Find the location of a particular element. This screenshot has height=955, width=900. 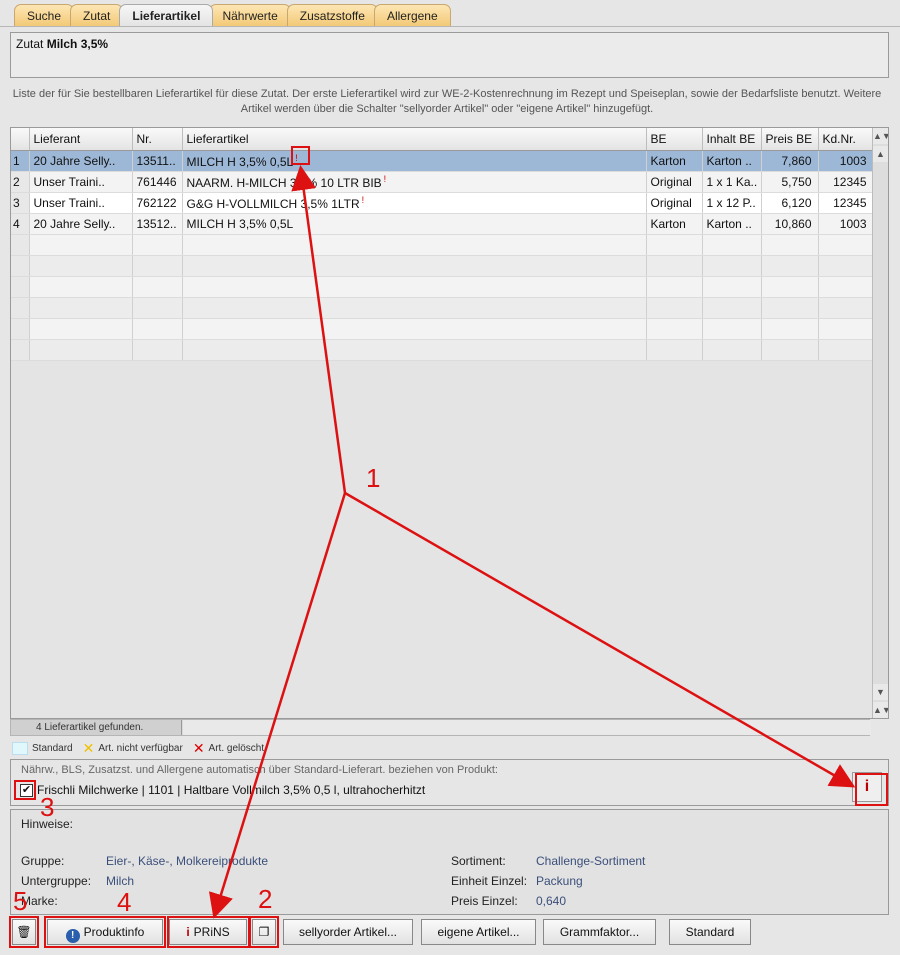

tab-zutat: Zutat is located at coordinates (97, 15).